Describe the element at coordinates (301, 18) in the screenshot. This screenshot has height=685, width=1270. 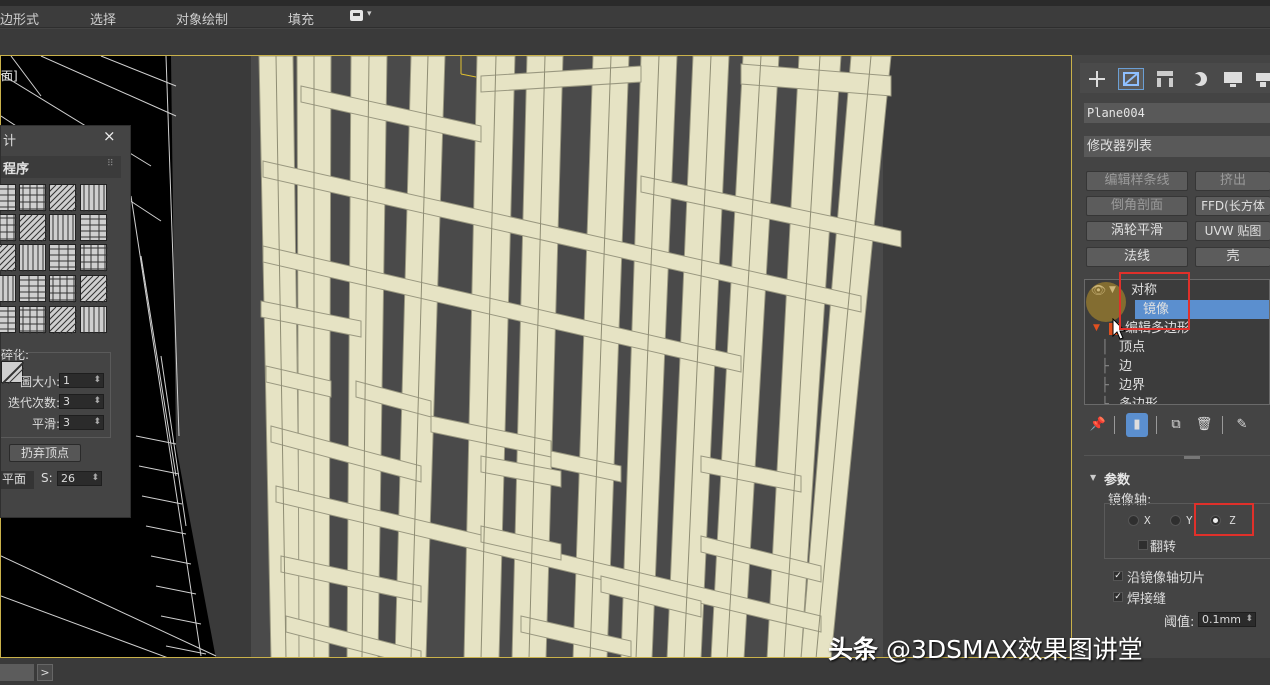
I see `tab-populate: 填充` at that location.